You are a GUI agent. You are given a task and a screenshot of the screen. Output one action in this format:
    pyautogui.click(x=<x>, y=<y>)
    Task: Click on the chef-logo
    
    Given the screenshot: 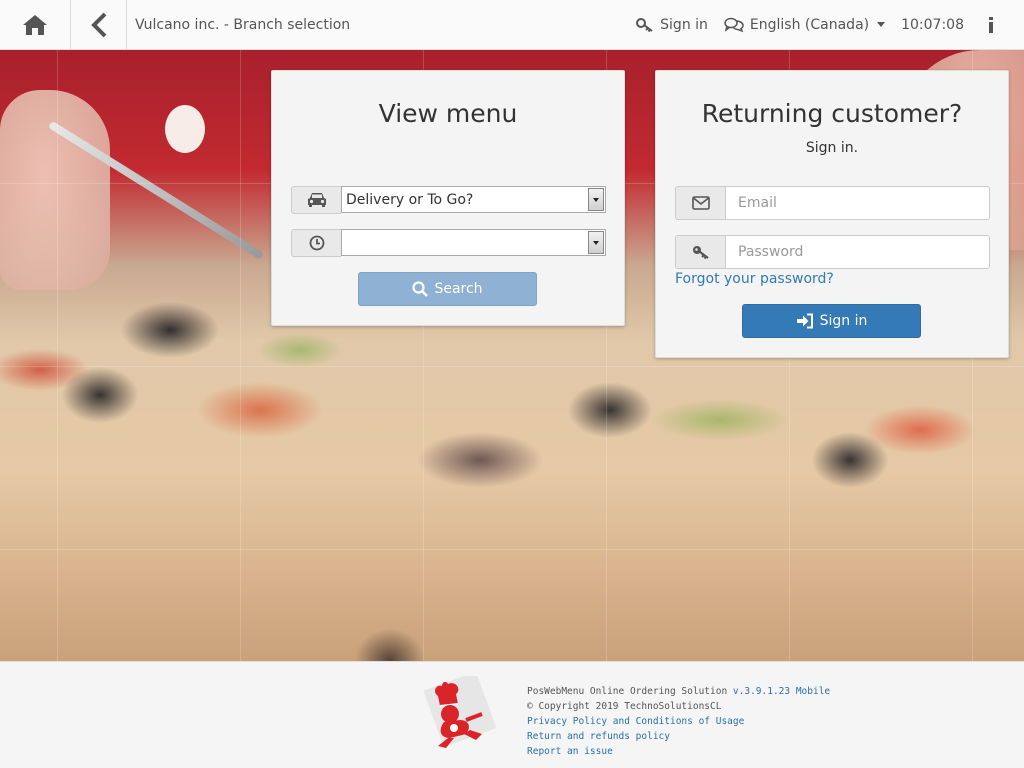 What is the action you would take?
    pyautogui.click(x=459, y=712)
    